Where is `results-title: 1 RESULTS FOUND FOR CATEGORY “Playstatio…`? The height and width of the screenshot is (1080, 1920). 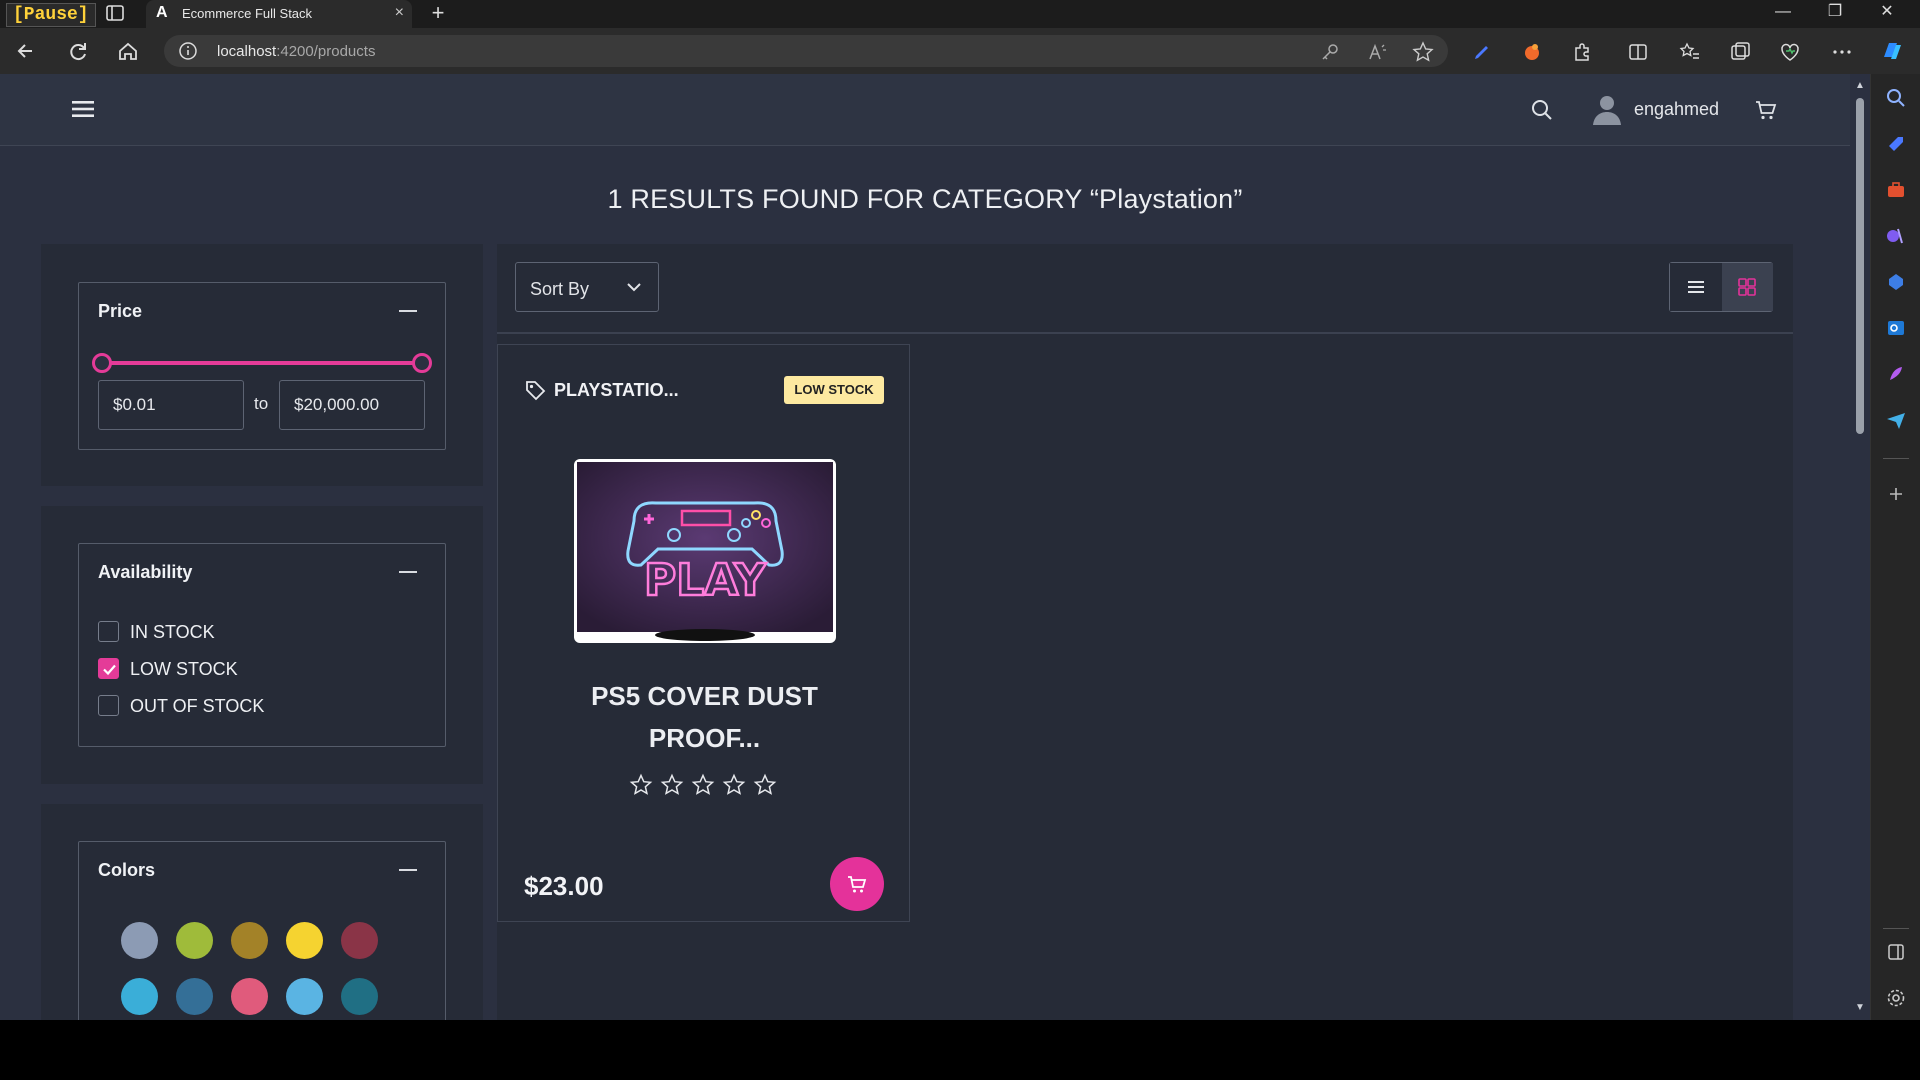
results-title: 1 RESULTS FOUND FOR CATEGORY “Playstatio… is located at coordinates (925, 199).